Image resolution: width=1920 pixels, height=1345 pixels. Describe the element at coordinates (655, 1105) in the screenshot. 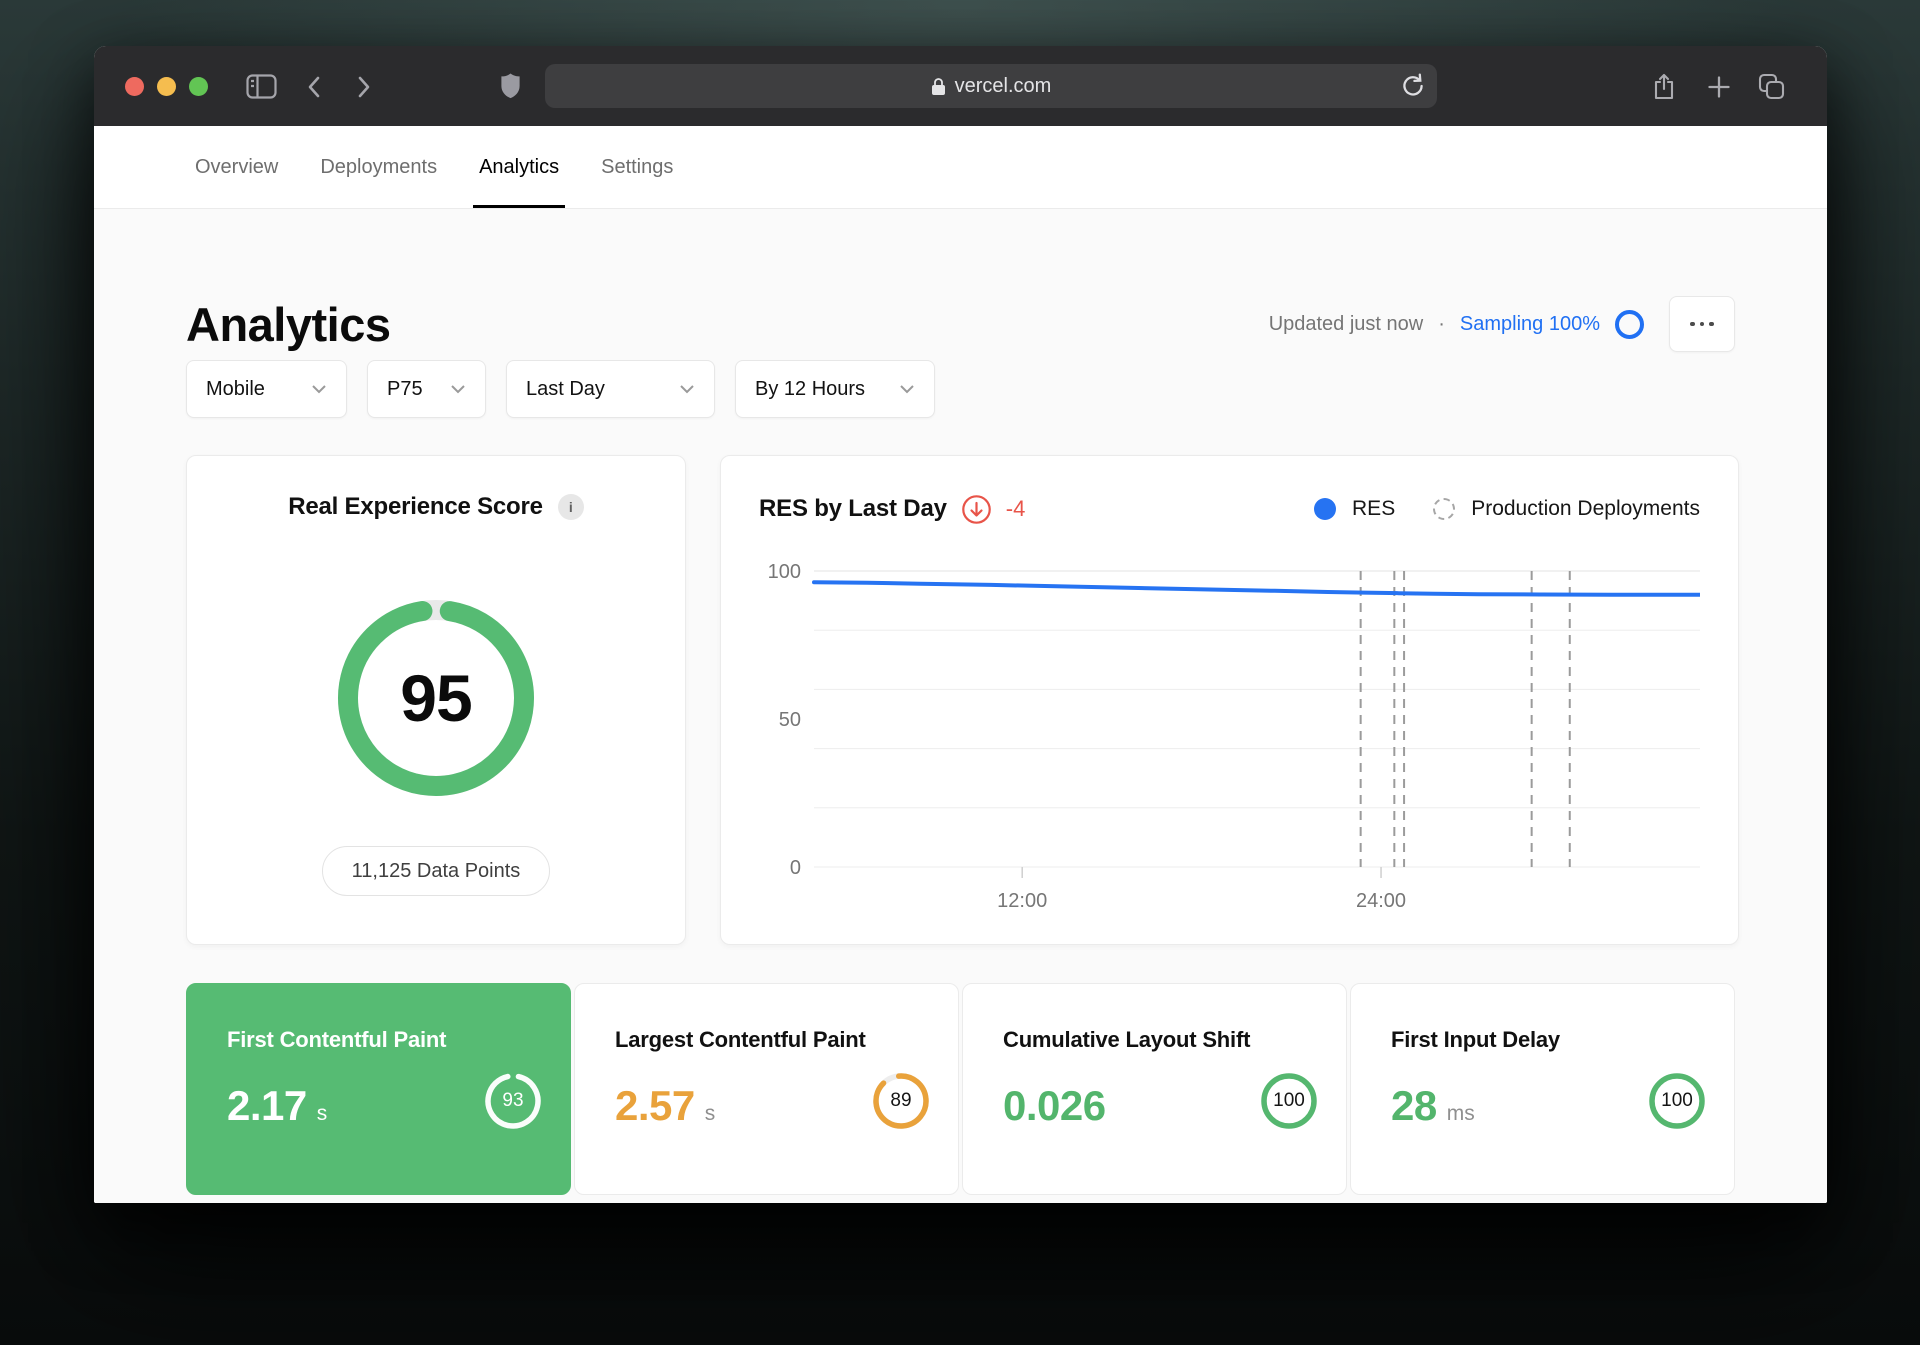

I see `lcp-value: 2.57` at that location.